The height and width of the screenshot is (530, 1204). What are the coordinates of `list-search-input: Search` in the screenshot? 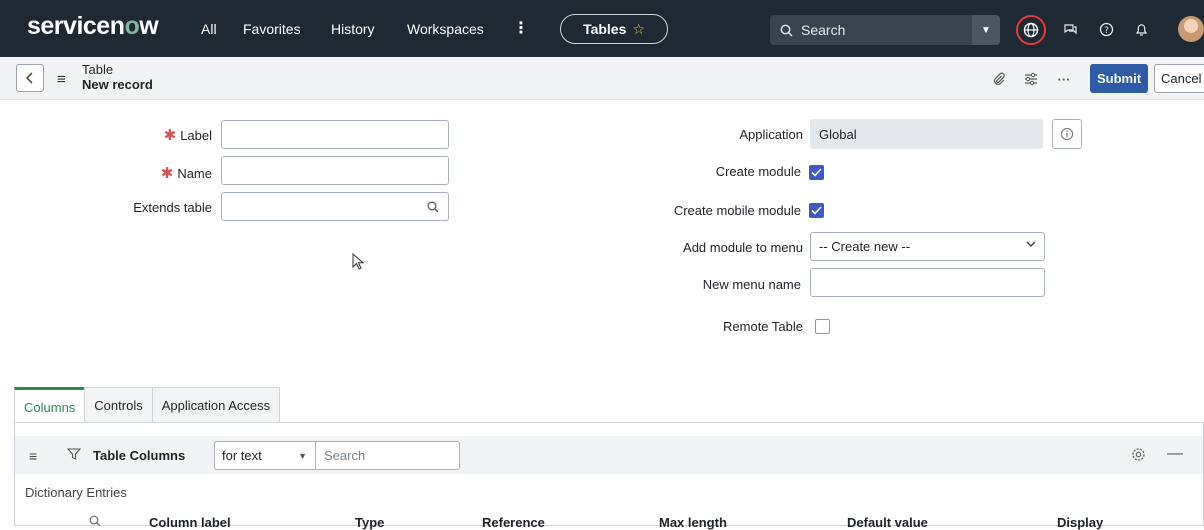 It's located at (388, 455).